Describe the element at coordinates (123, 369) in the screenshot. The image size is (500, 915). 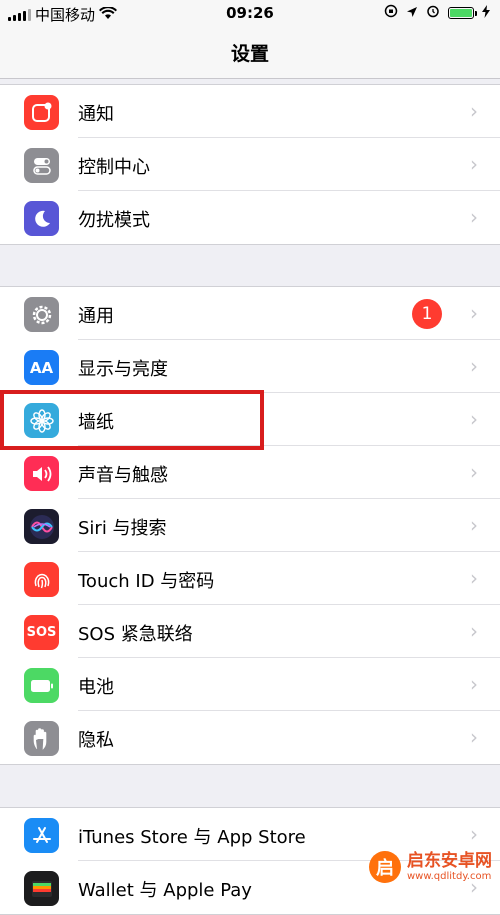
I see `row-label: 显示与亮度` at that location.